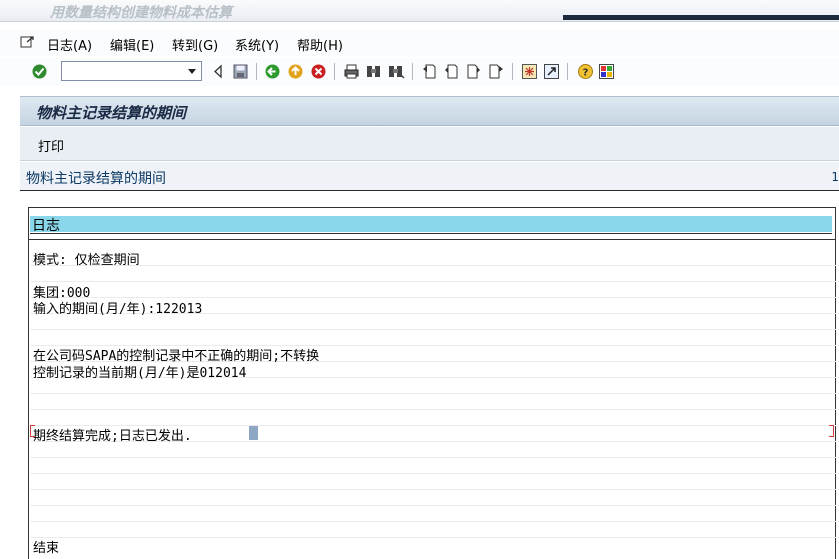  What do you see at coordinates (39, 71) in the screenshot?
I see `enter-icon` at bounding box center [39, 71].